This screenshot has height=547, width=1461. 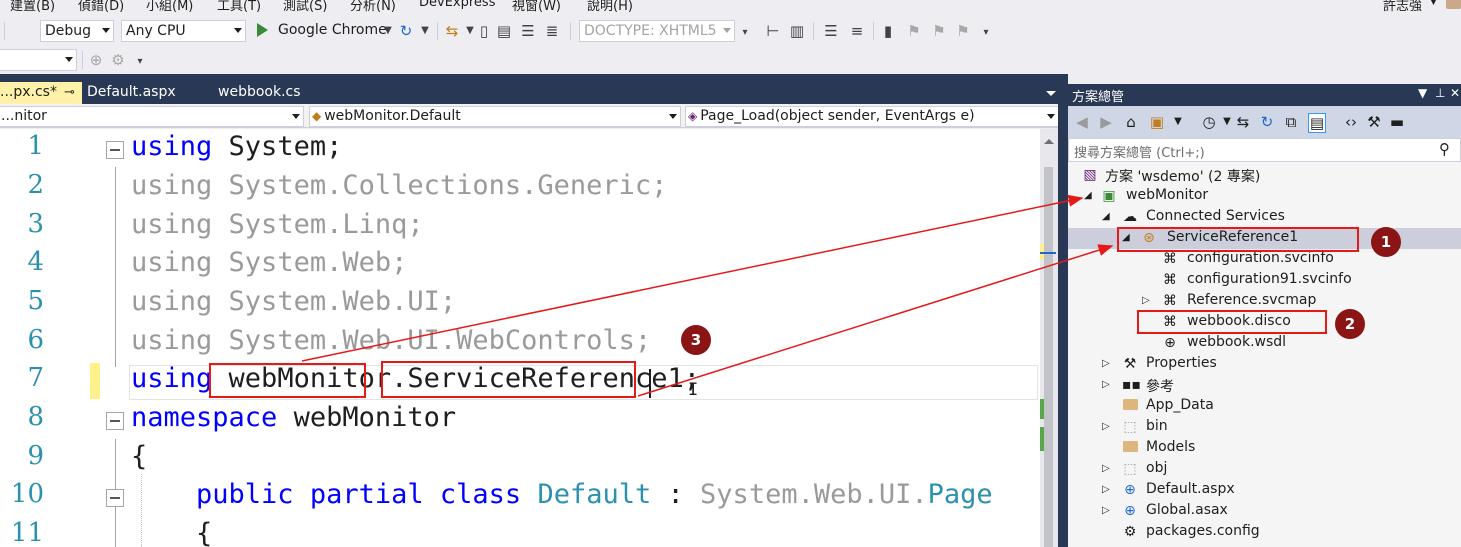 What do you see at coordinates (326, 224) in the screenshot?
I see `code-text: System.Linq;` at bounding box center [326, 224].